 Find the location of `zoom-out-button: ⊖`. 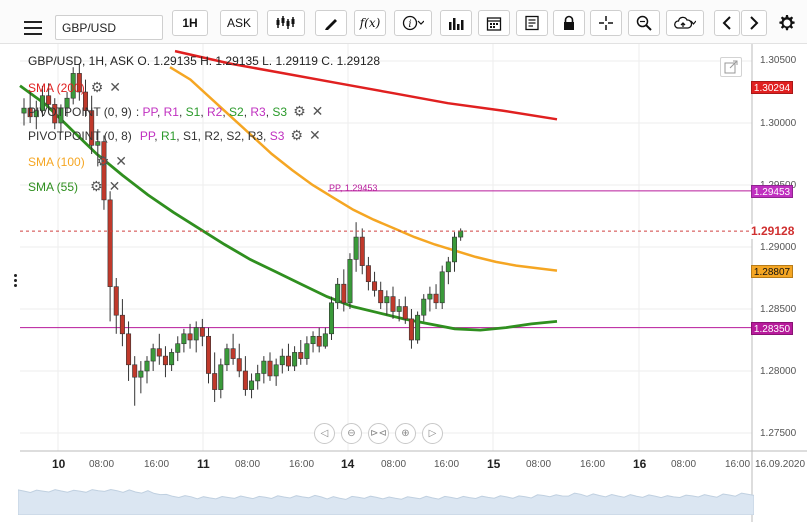

zoom-out-button: ⊖ is located at coordinates (351, 433).